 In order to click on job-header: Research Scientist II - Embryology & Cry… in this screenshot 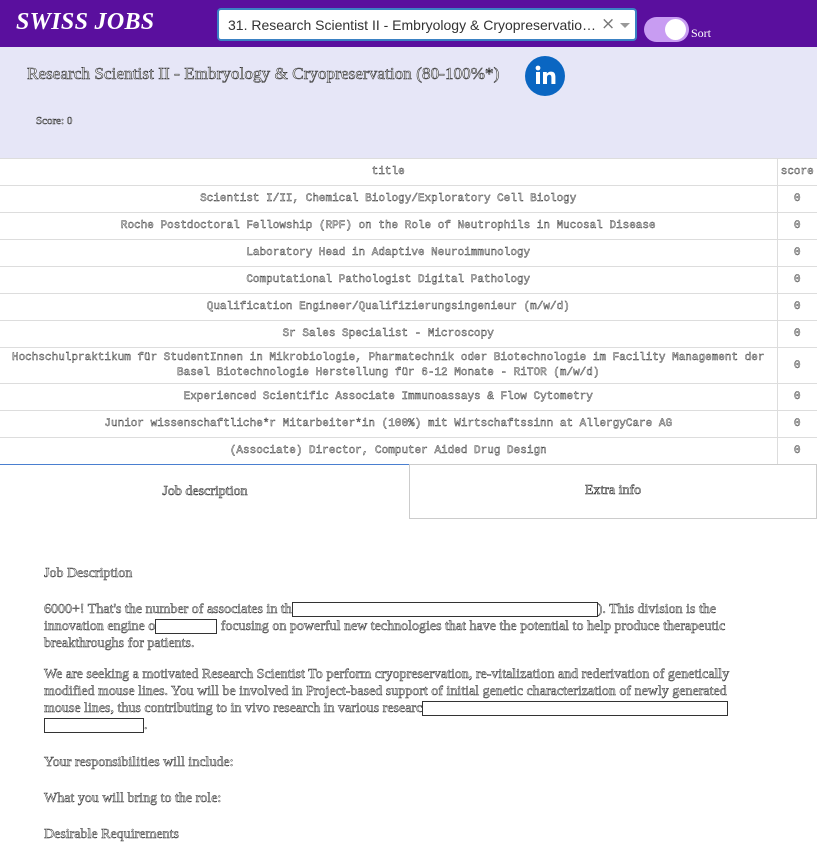, I will do `click(408, 102)`.